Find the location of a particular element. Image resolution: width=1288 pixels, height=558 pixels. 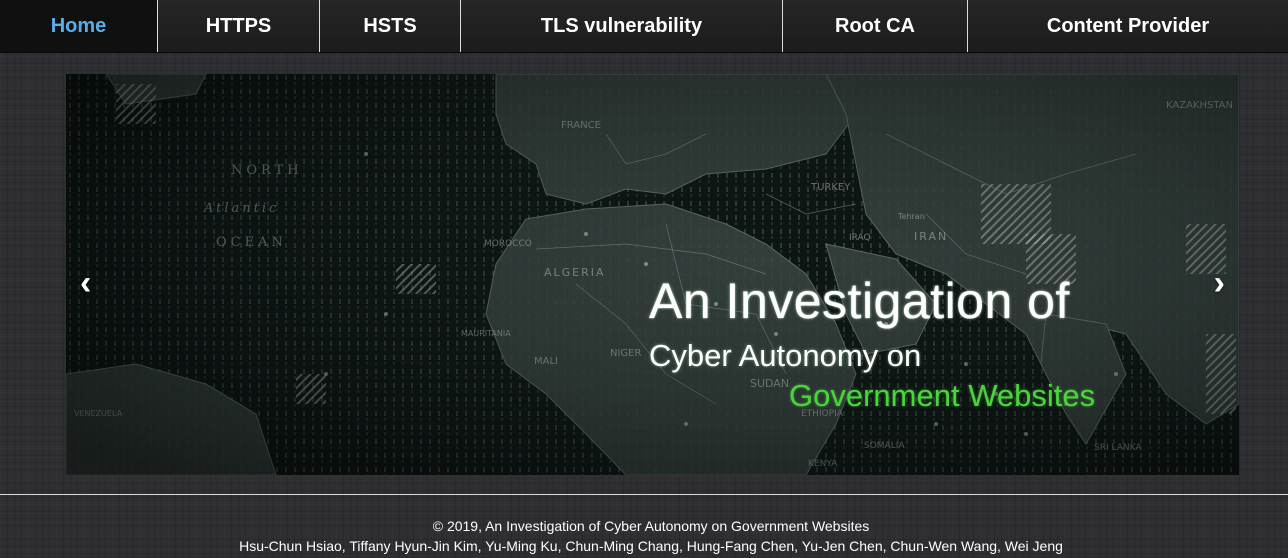

nav-https: HTTPS is located at coordinates (239, 26).